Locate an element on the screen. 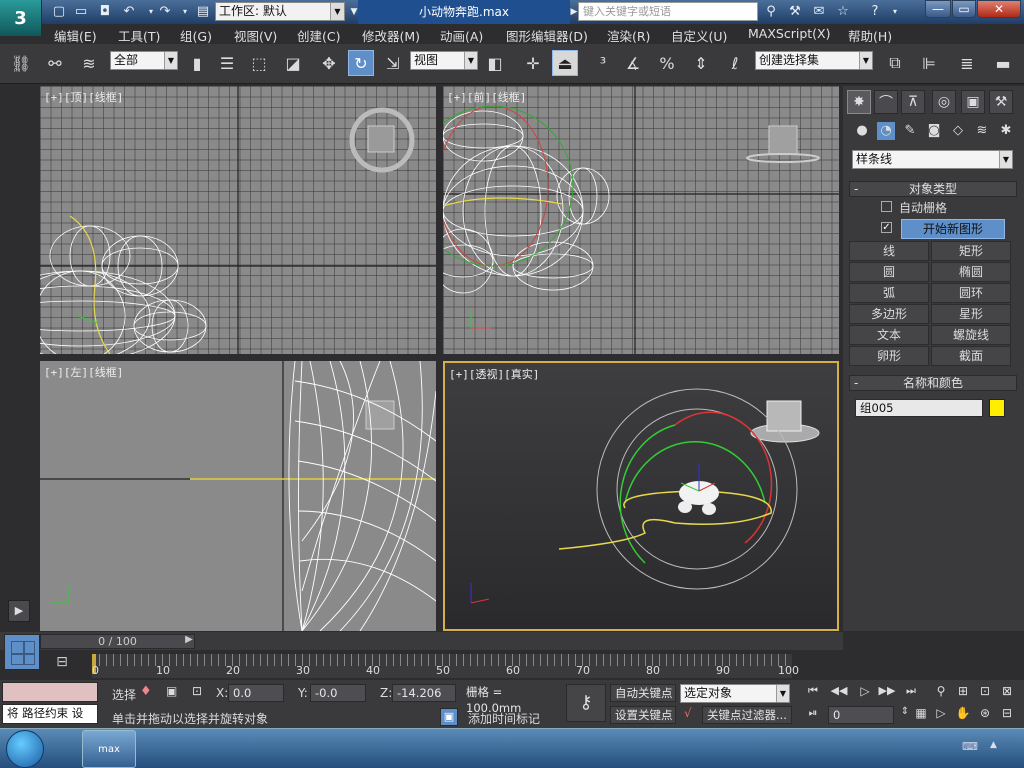 Image resolution: width=1024 pixels, height=768 pixels. shape-arc-button: 弧 is located at coordinates (889, 293).